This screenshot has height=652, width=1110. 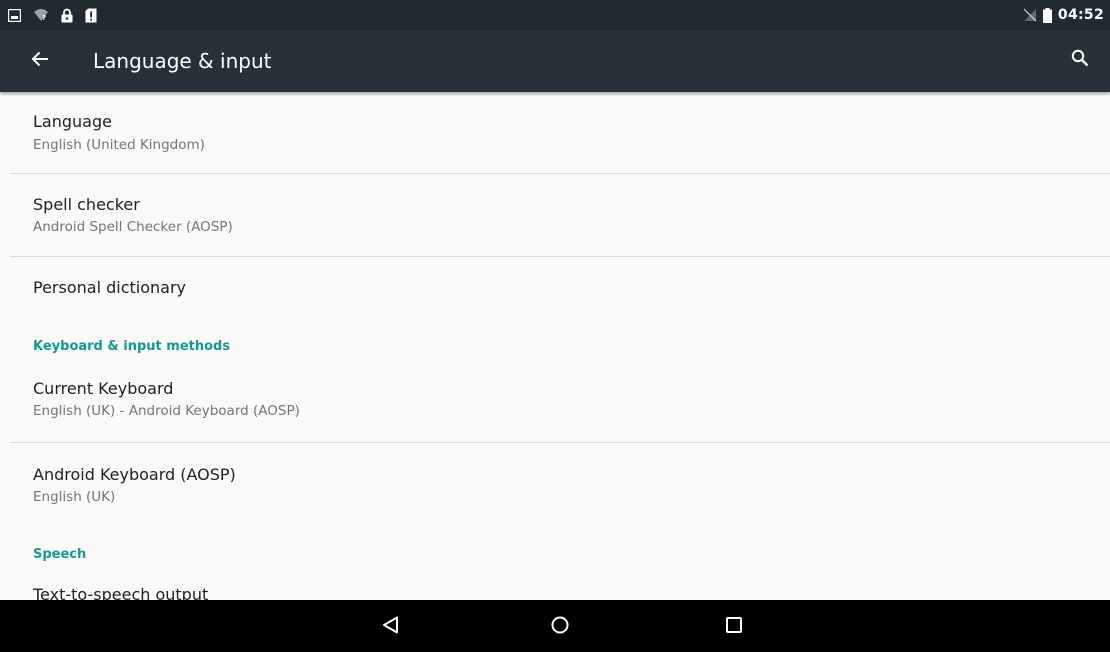 I want to click on preference-title: Language, so click(x=72, y=121).